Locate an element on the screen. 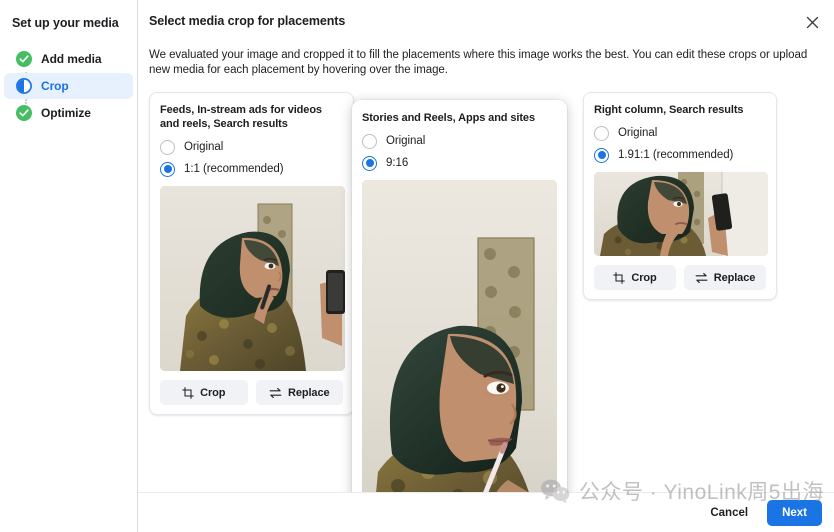 The height and width of the screenshot is (532, 834). half-circle-icon is located at coordinates (24, 86).